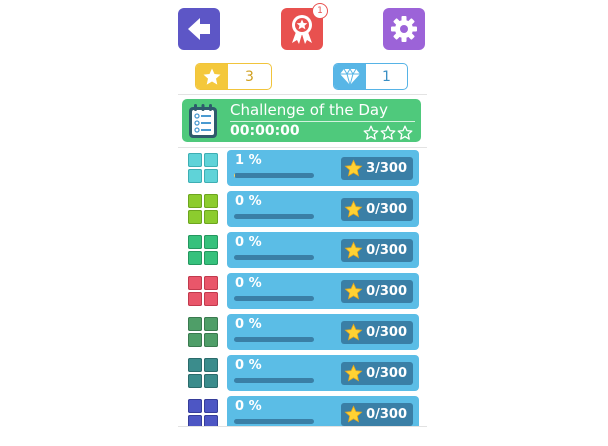  I want to click on notification-badge: 1, so click(320, 11).